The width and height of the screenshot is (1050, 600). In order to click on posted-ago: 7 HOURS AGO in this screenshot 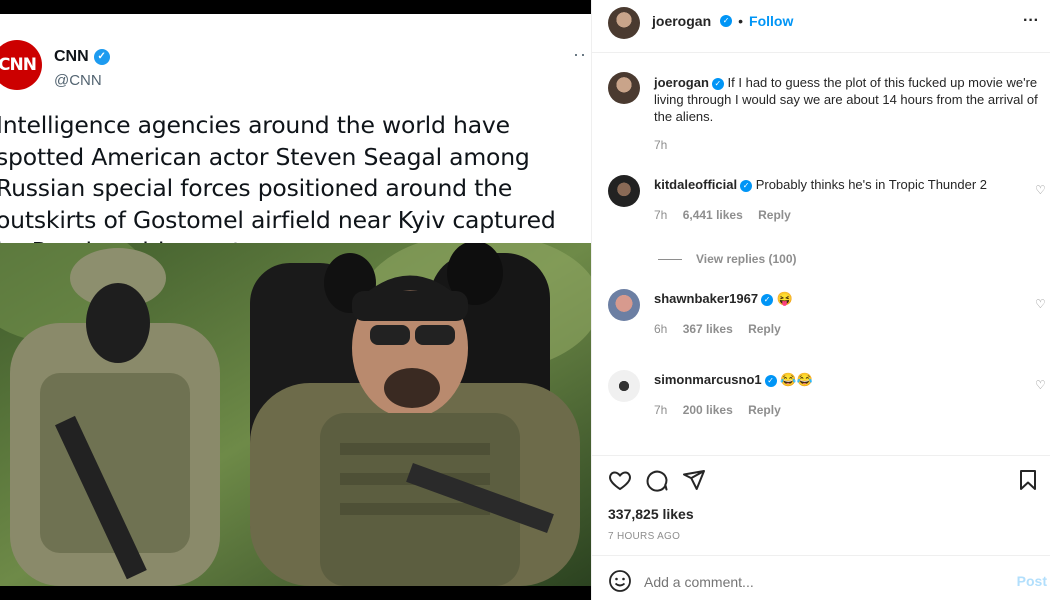, I will do `click(644, 536)`.